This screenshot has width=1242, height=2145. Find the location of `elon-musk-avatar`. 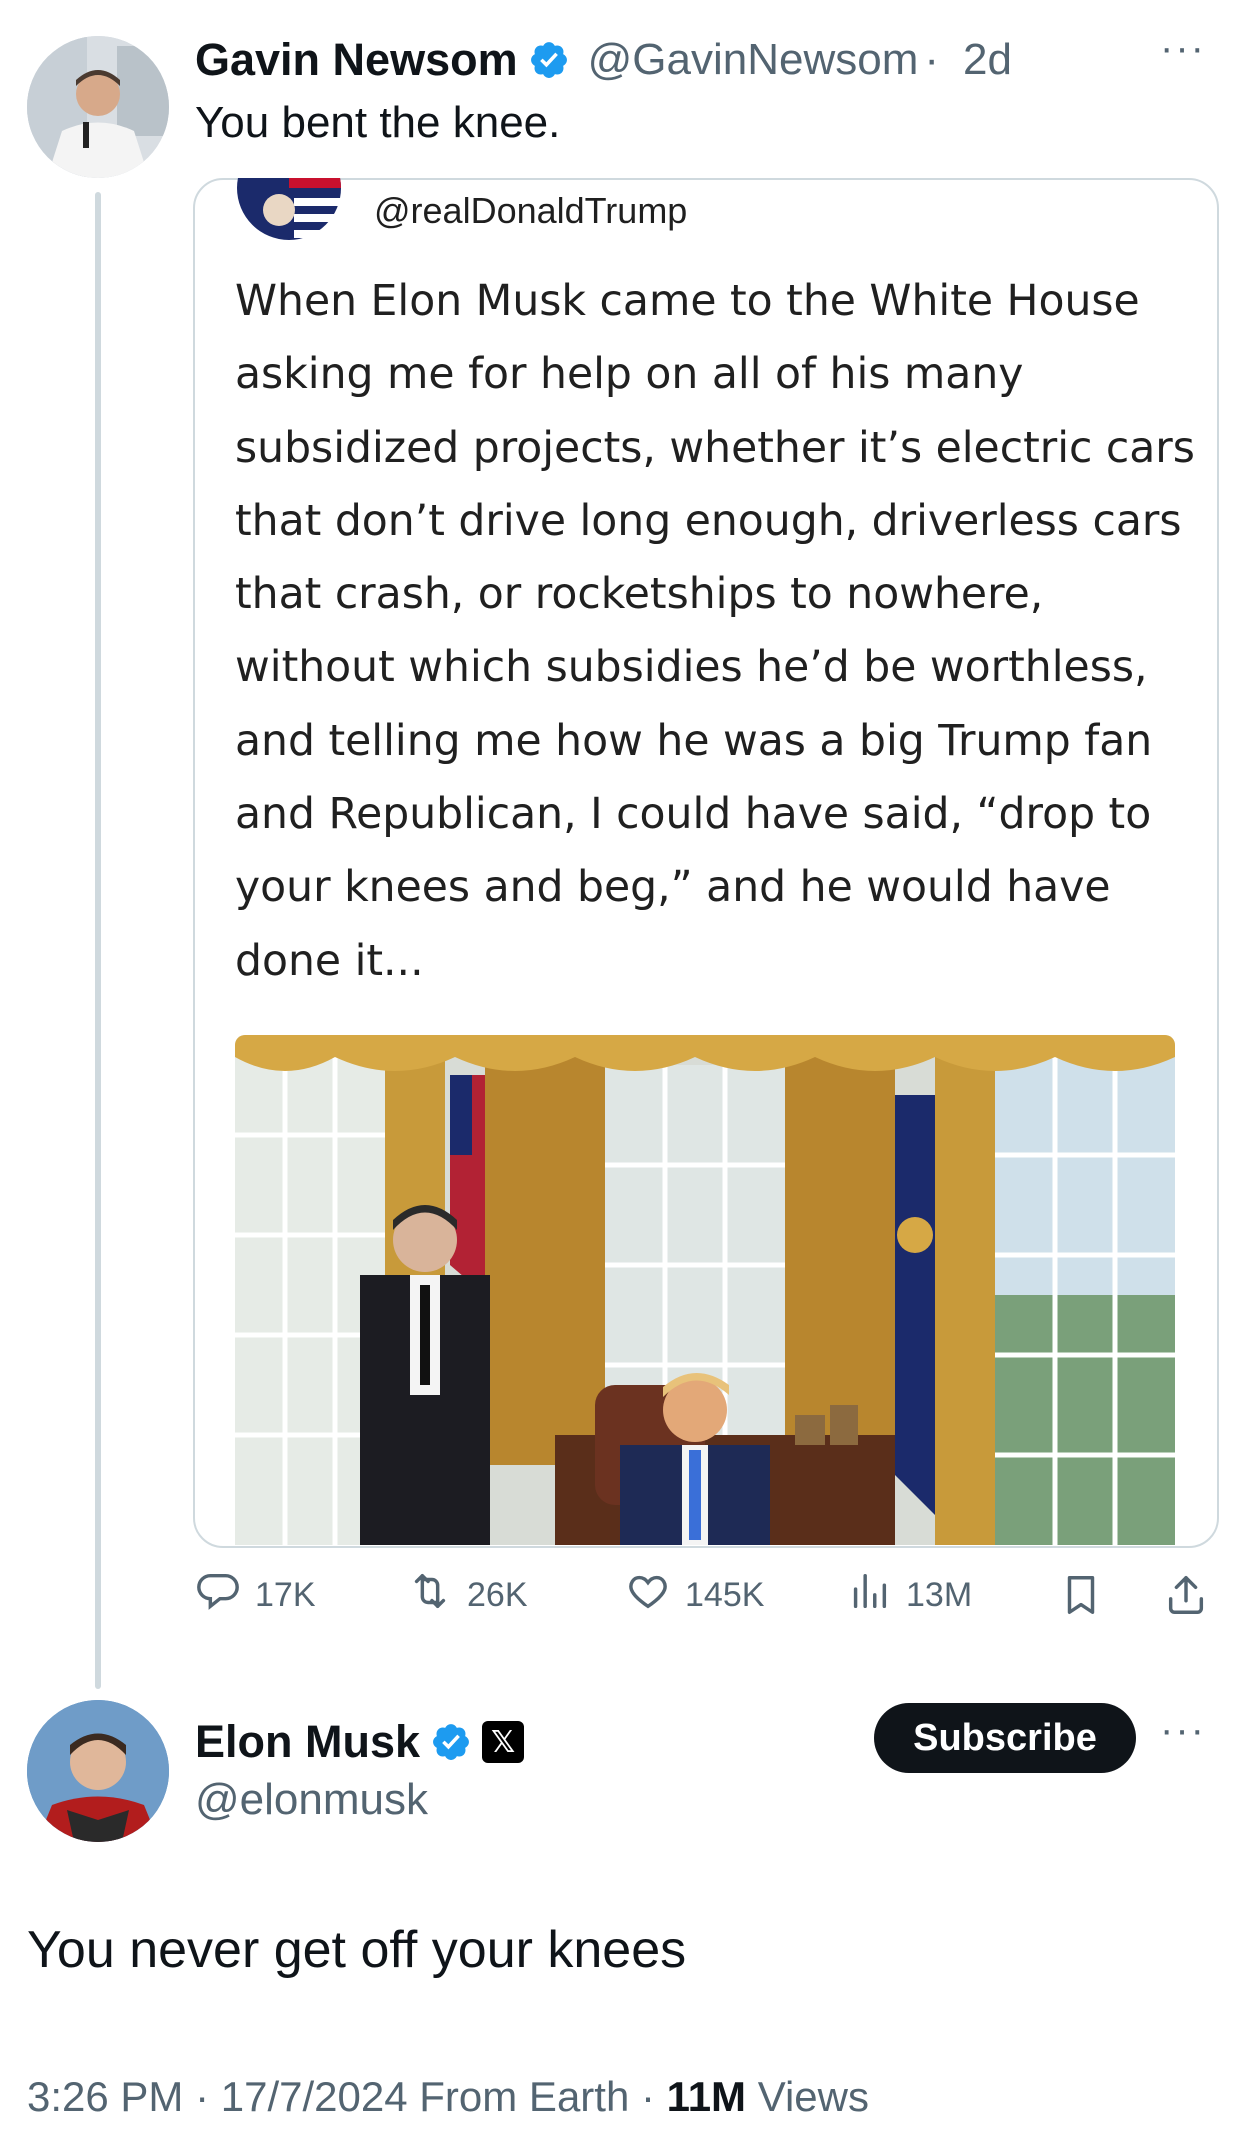

elon-musk-avatar is located at coordinates (98, 1771).